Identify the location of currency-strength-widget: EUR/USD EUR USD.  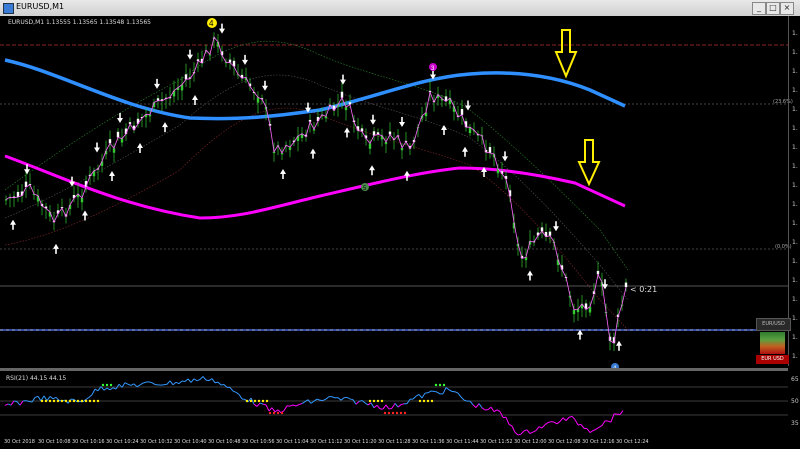
(773, 342).